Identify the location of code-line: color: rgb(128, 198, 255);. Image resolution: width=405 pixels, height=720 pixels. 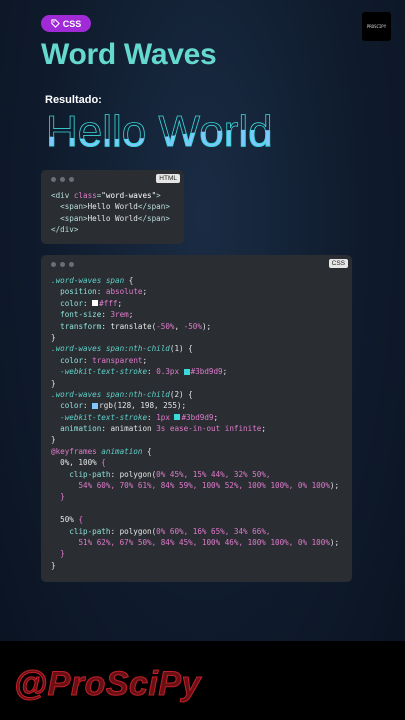
(196, 405).